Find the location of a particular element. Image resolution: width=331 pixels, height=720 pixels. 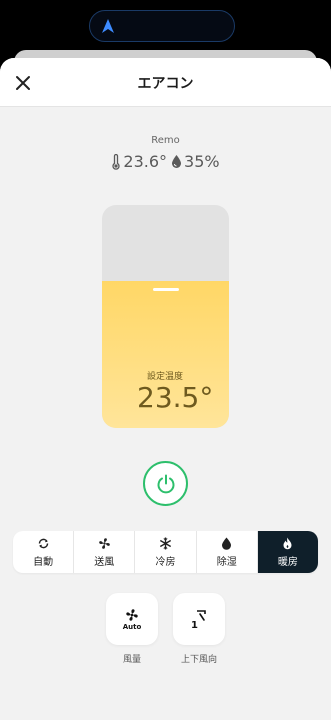

mode-label: 自動 is located at coordinates (43, 562).